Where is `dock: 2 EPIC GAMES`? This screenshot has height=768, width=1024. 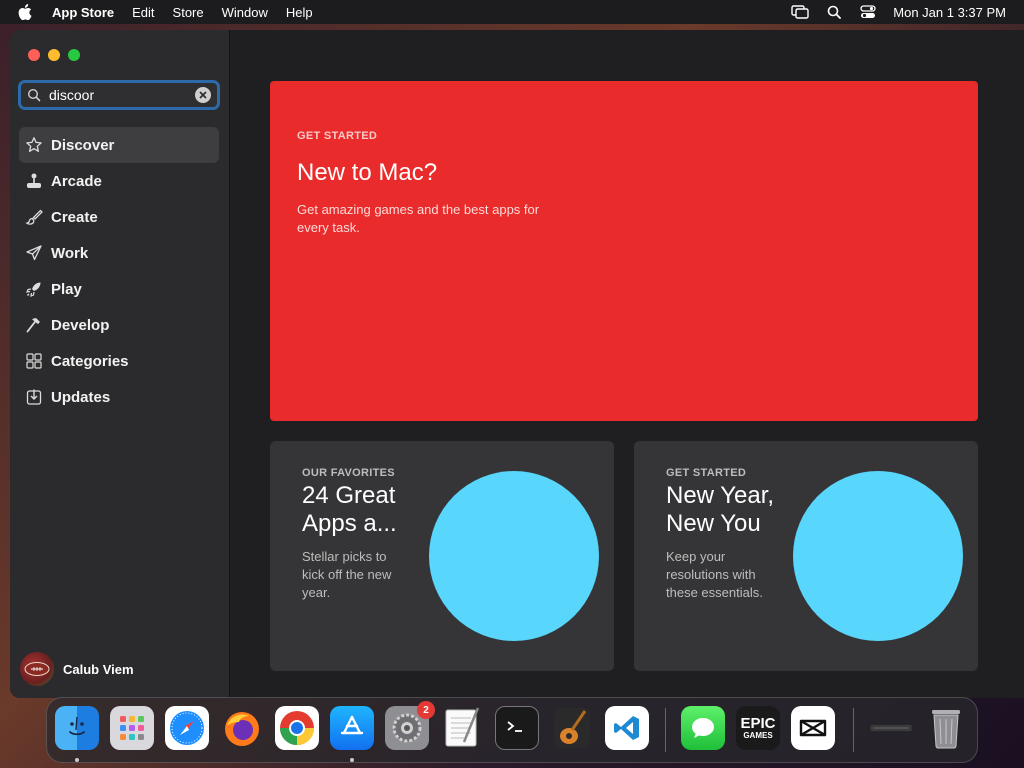
dock: 2 EPIC GAMES is located at coordinates (512, 730).